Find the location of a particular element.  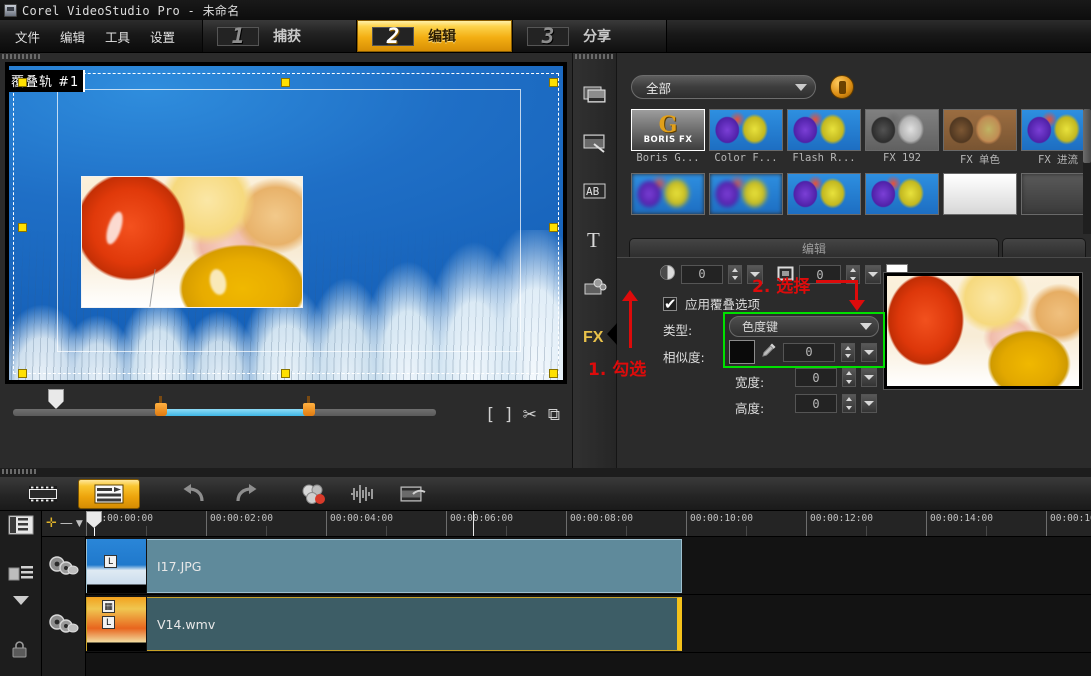

mark-out-icon: ] is located at coordinates (508, 415).